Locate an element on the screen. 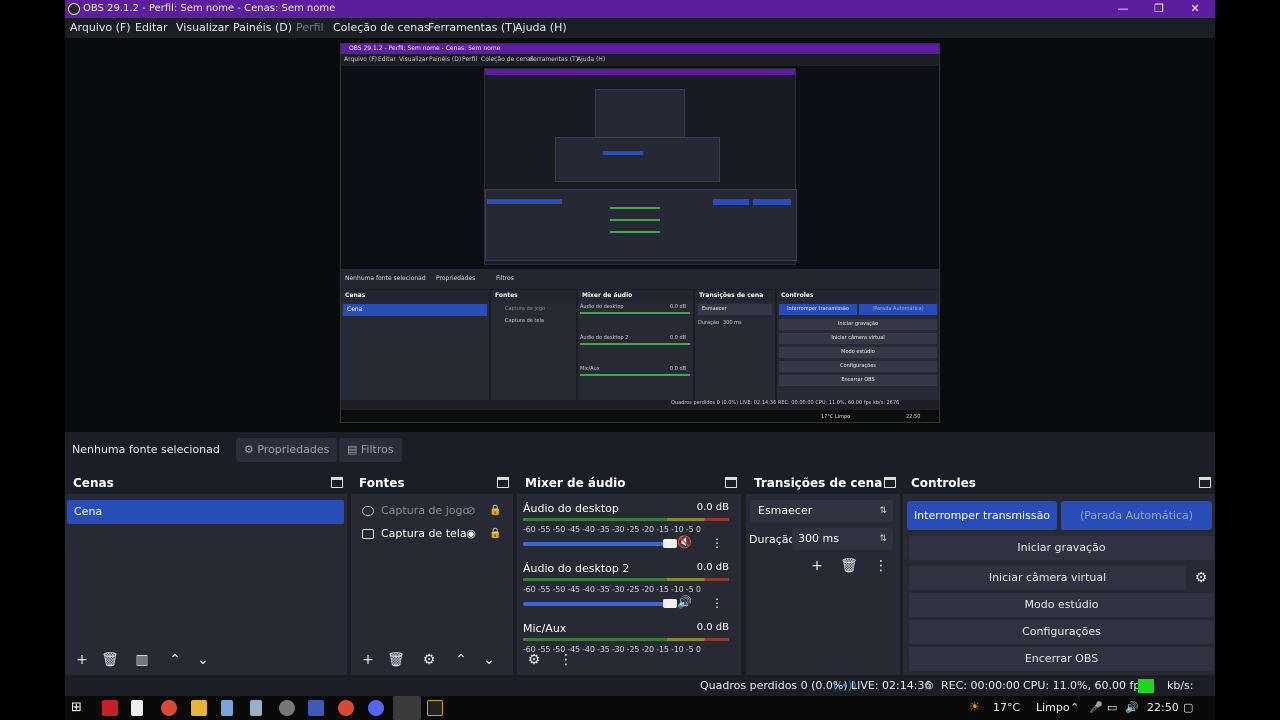  discord-icon is located at coordinates (376, 708).